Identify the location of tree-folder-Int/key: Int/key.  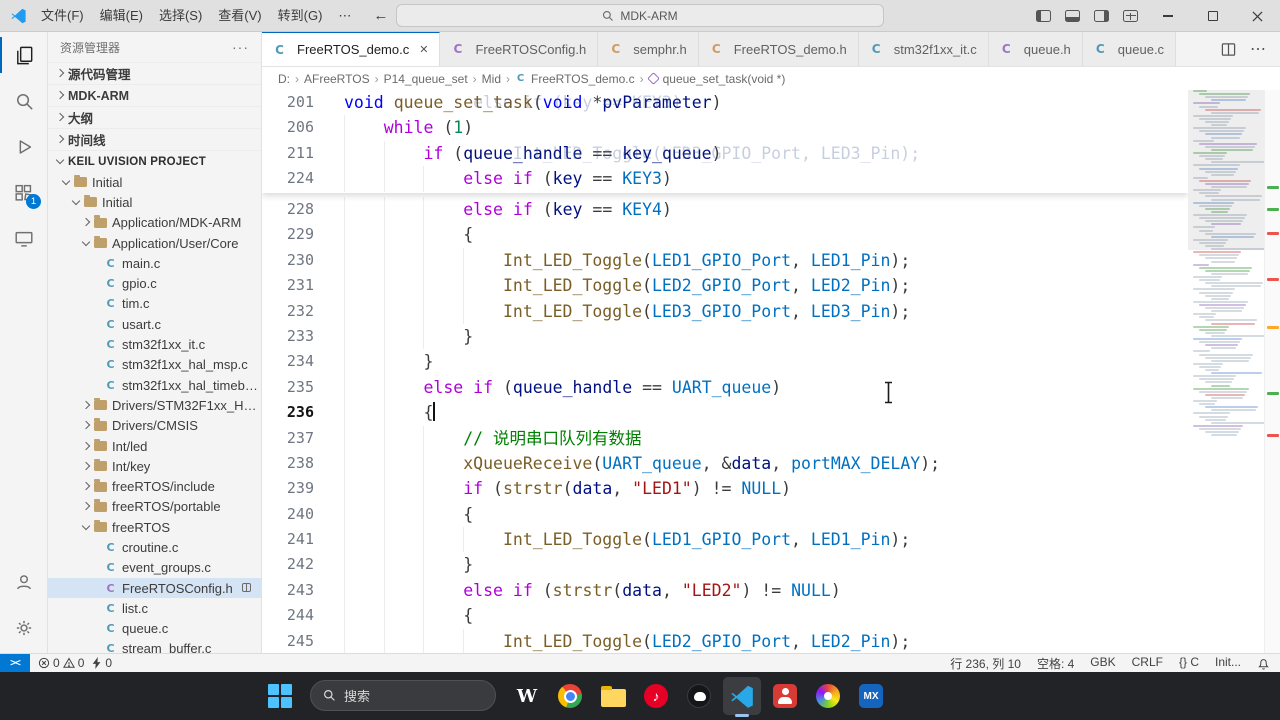
(154, 466).